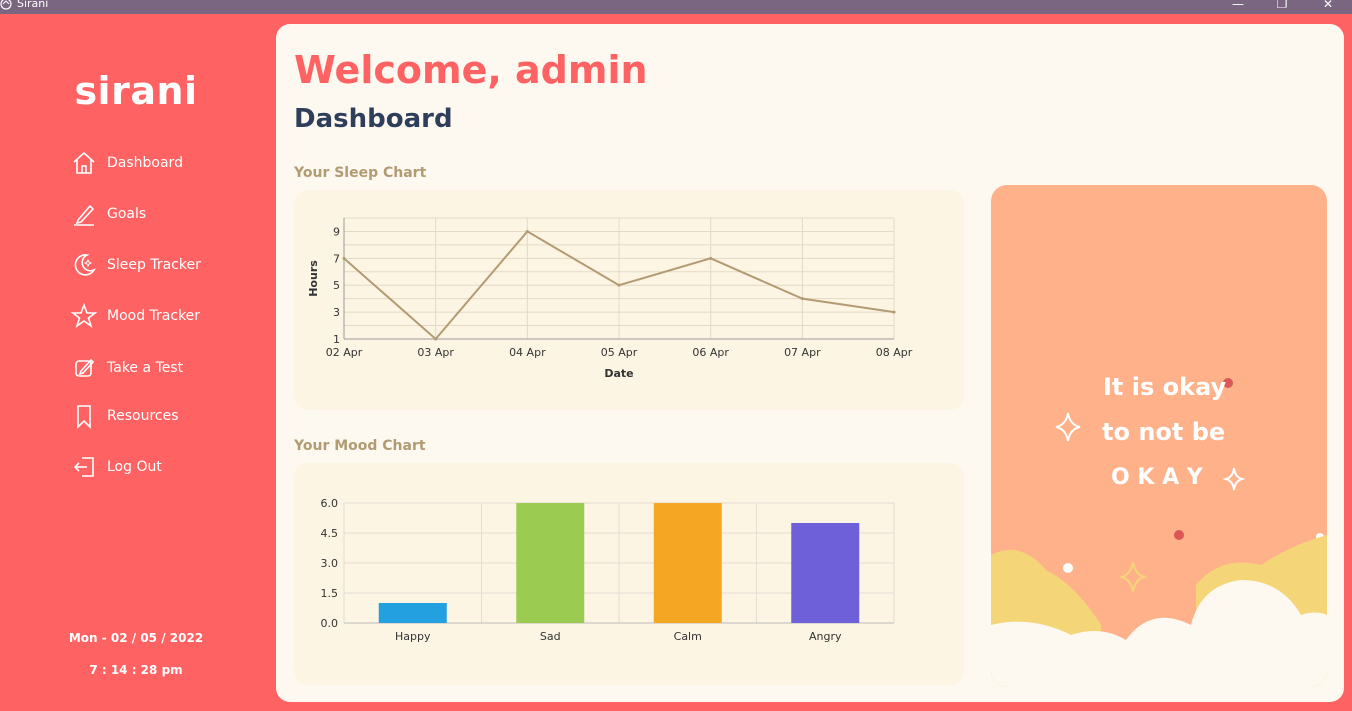 The image size is (1352, 711). Describe the element at coordinates (550, 563) in the screenshot. I see `mood-bar-sad` at that location.